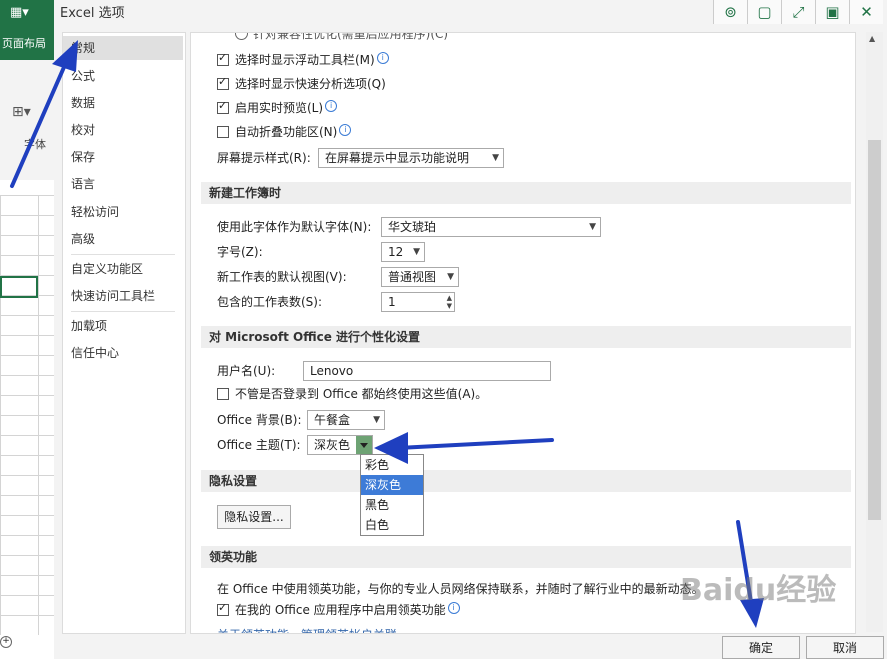  Describe the element at coordinates (6, 642) in the screenshot. I see `add-sheet-icon: +` at that location.